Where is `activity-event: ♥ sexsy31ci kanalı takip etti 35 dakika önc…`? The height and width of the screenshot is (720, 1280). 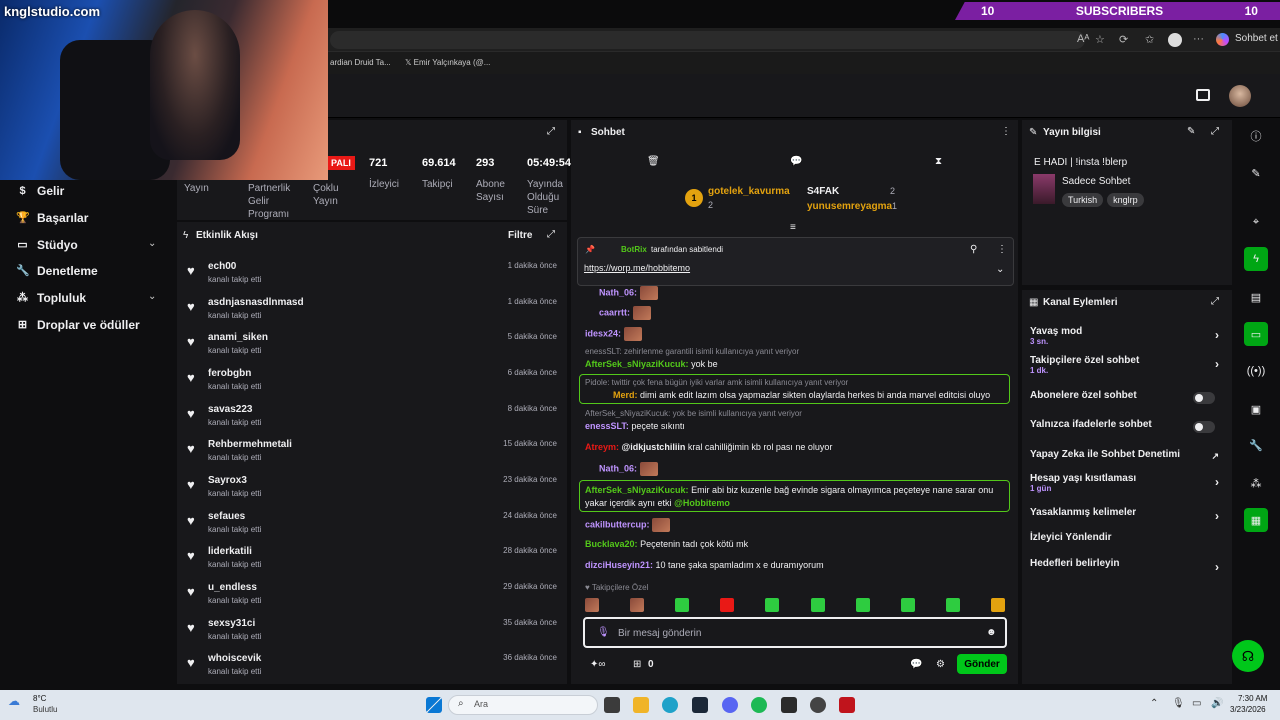 activity-event: ♥ sexsy31ci kanalı takip etti 35 dakika önc… is located at coordinates (373, 633).